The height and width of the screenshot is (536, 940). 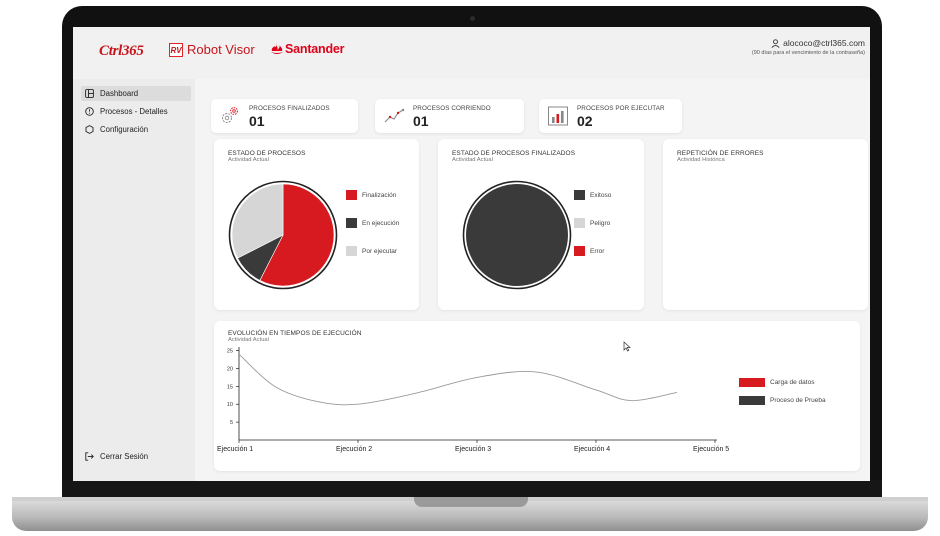 What do you see at coordinates (824, 43) in the screenshot?
I see `user-email: alococo@ctrl365.com` at bounding box center [824, 43].